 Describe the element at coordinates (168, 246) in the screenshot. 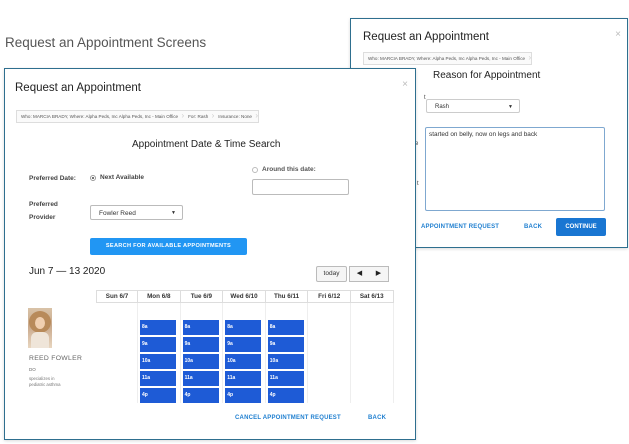

I see `search-appointments-button: SEARCH FOR AVAILABLE APPOINTMENTS` at that location.